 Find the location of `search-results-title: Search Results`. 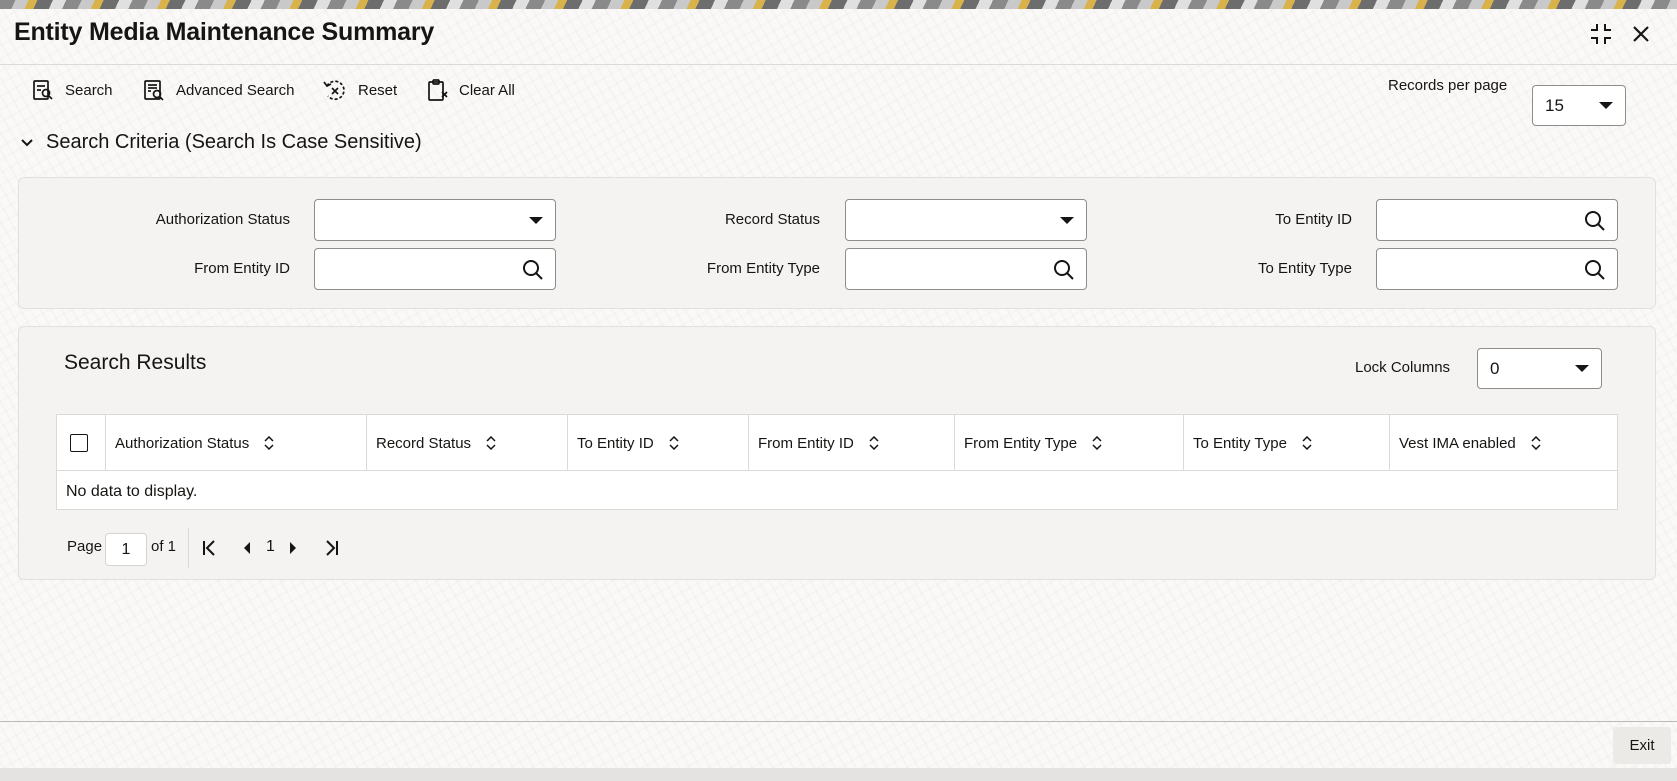

search-results-title: Search Results is located at coordinates (135, 362).